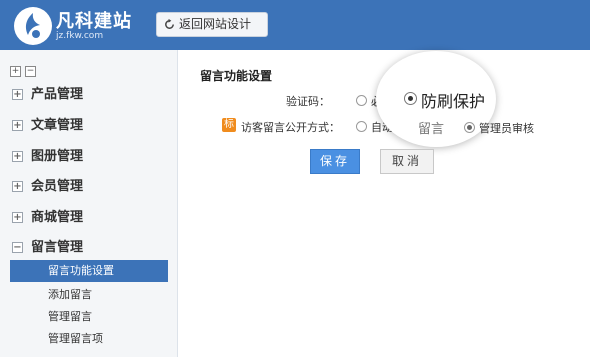 The height and width of the screenshot is (357, 590). I want to click on logo-icon, so click(32, 25).